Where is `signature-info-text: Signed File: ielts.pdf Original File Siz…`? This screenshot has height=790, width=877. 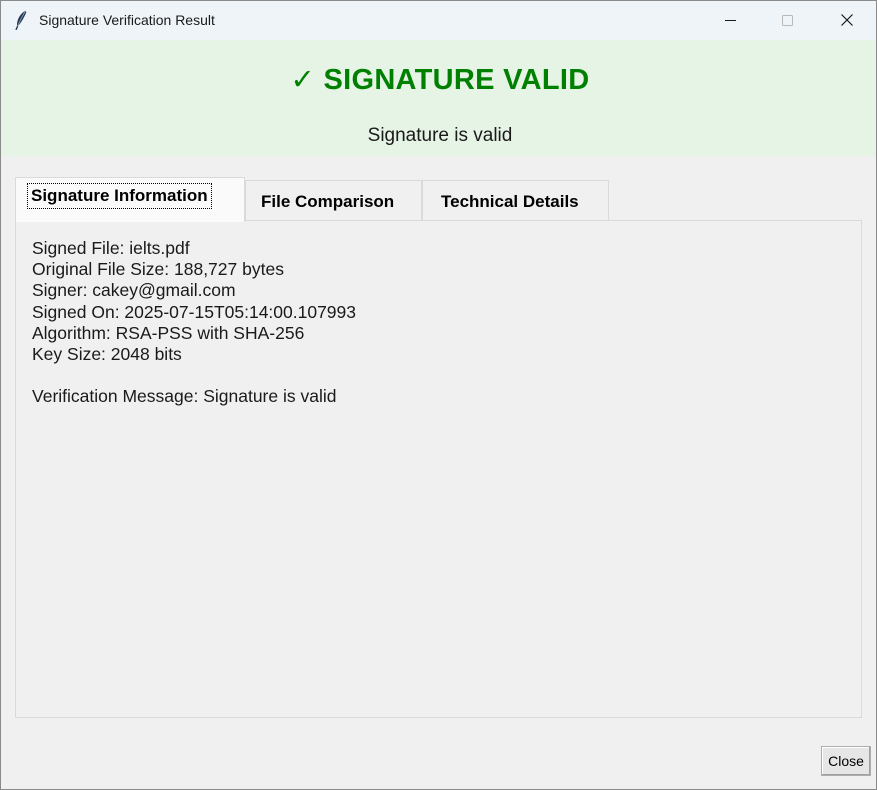
signature-info-text: Signed File: ielts.pdf Original File Siz… is located at coordinates (194, 323).